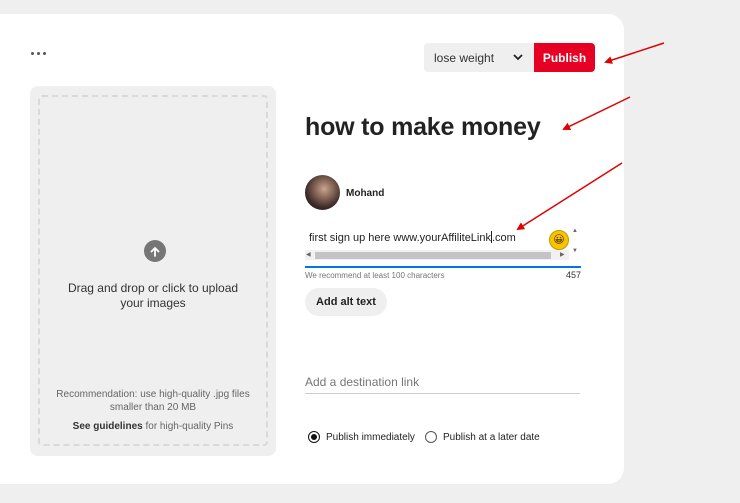 The height and width of the screenshot is (503, 740). What do you see at coordinates (518, 58) in the screenshot?
I see `chevron-down-icon` at bounding box center [518, 58].